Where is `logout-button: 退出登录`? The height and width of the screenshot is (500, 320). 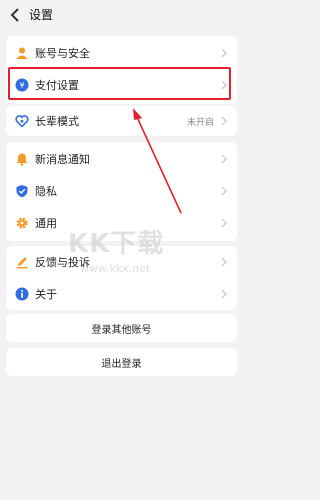
logout-button: 退出登录 is located at coordinates (121, 362).